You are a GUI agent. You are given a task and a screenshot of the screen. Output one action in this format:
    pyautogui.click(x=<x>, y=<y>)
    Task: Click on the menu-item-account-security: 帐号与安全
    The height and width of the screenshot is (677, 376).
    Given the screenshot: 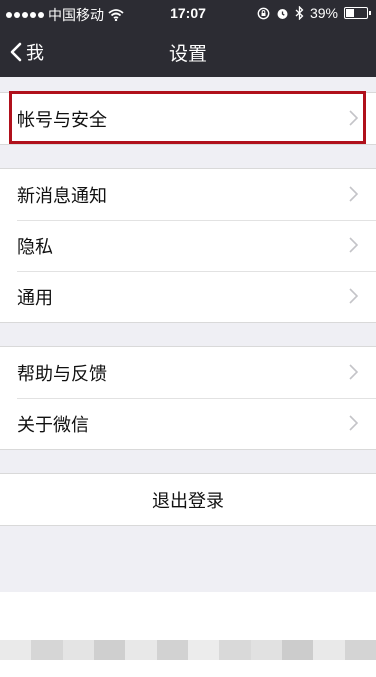 What is the action you would take?
    pyautogui.click(x=188, y=118)
    